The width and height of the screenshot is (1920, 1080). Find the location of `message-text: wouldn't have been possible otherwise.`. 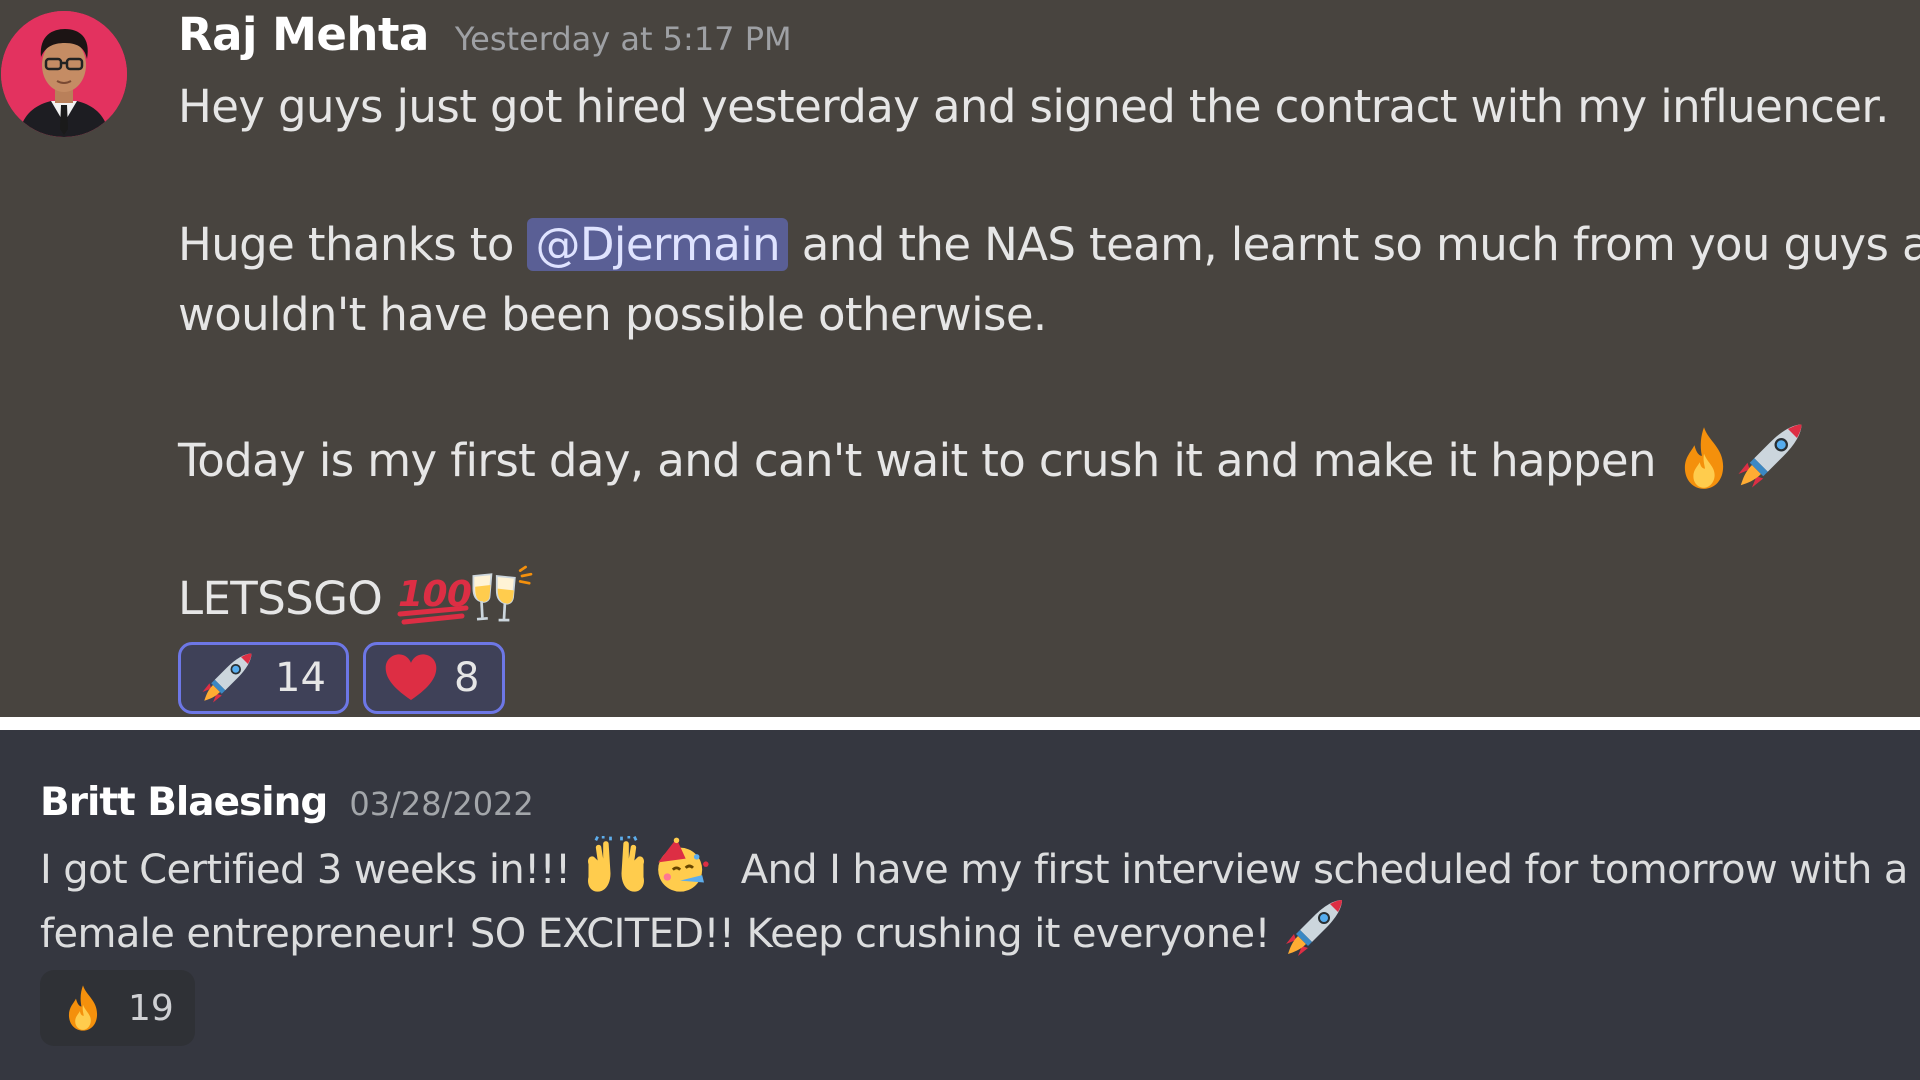

message-text: wouldn't have been possible otherwise. is located at coordinates (612, 314).